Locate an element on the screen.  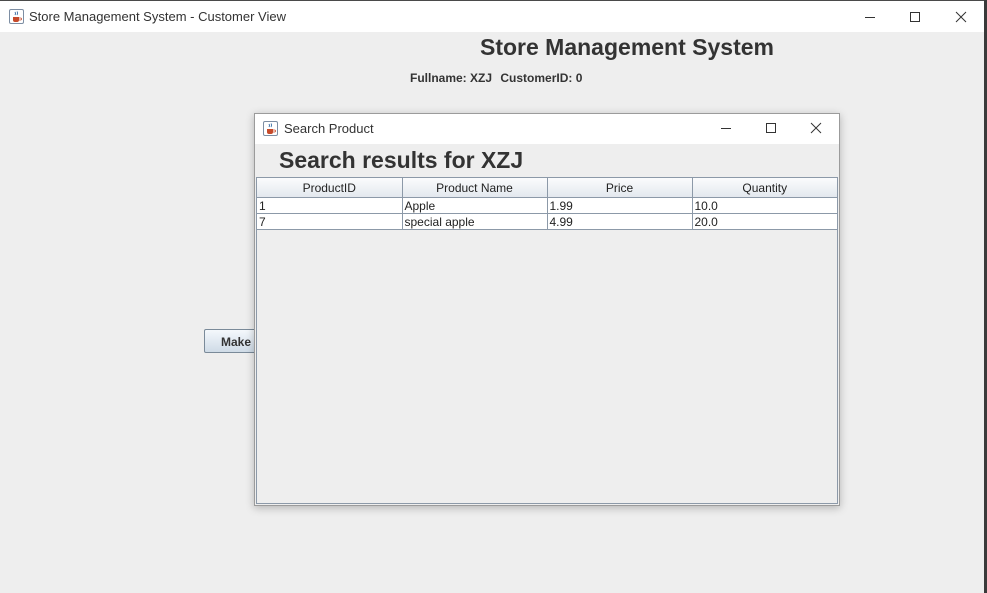
column-header-product-name: Product Name is located at coordinates (475, 188).